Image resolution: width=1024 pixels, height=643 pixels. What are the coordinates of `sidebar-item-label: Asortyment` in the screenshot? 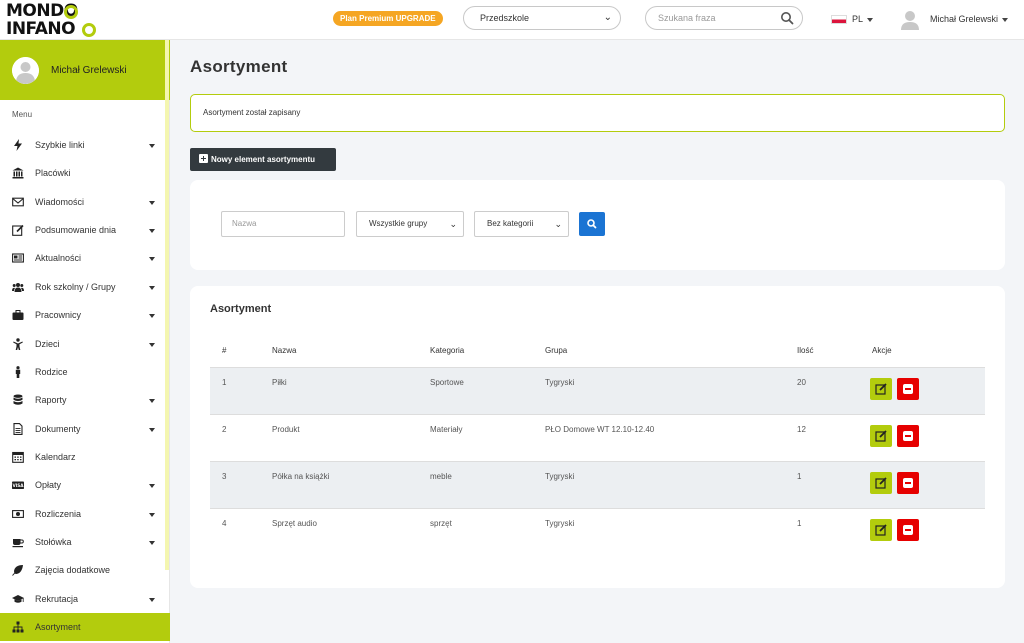 It's located at (58, 627).